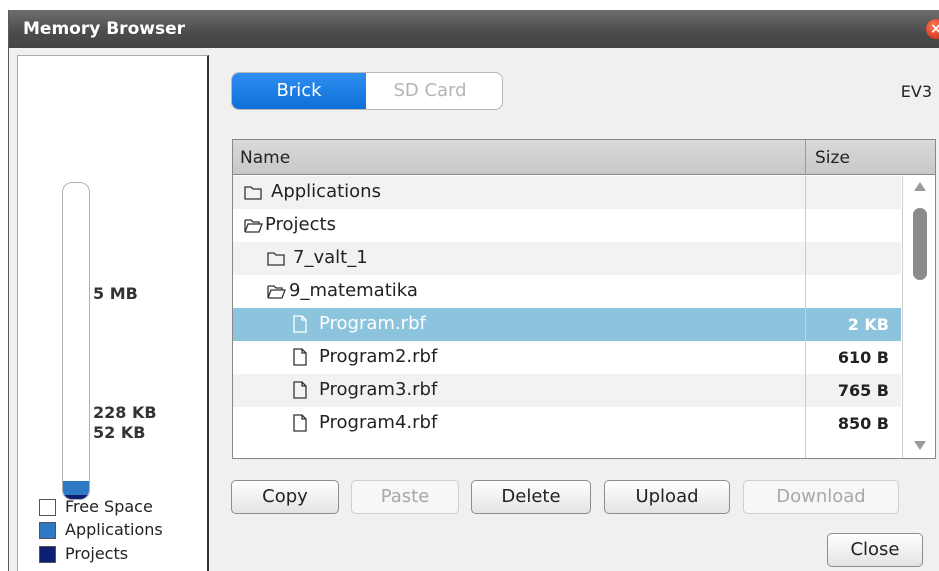 This screenshot has height=571, width=939. I want to click on scroll-up-arrow-icon, so click(920, 186).